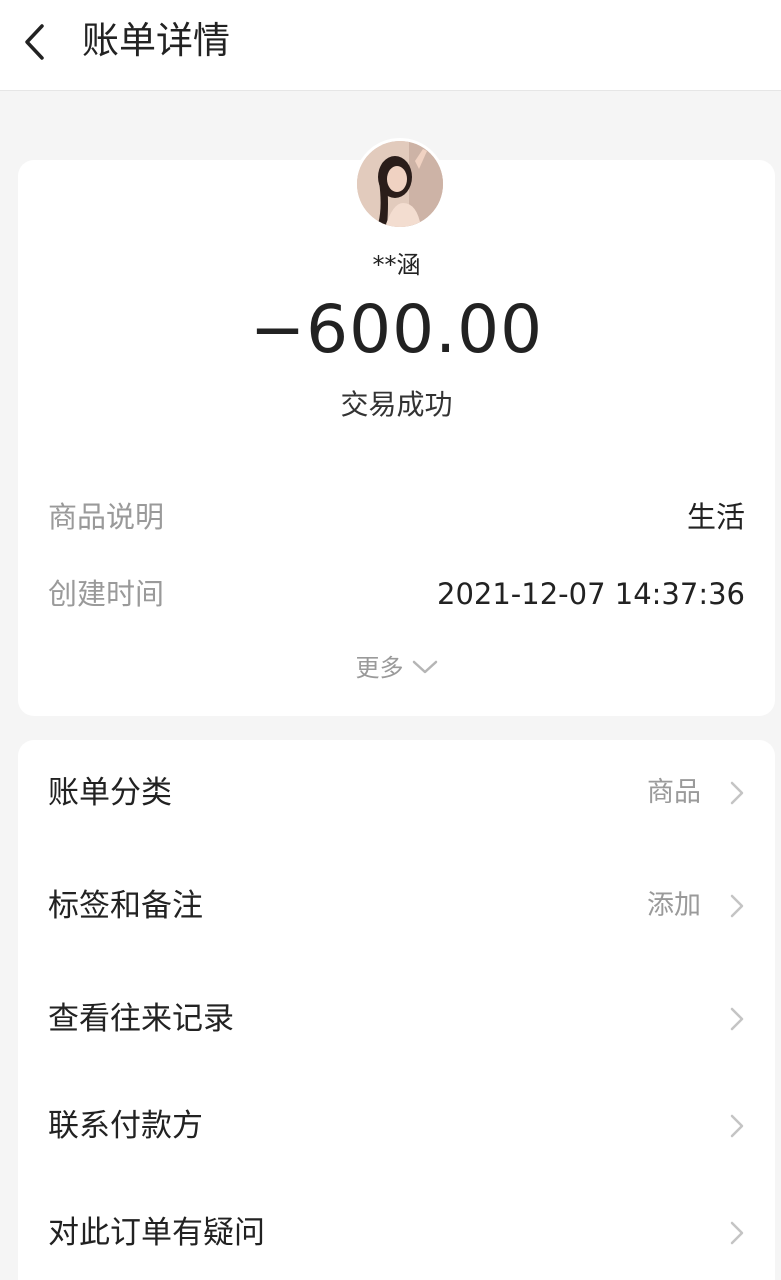 Image resolution: width=781 pixels, height=1280 pixels. Describe the element at coordinates (591, 594) in the screenshot. I see `detail-value: 2021-12-07 14:37:36` at that location.